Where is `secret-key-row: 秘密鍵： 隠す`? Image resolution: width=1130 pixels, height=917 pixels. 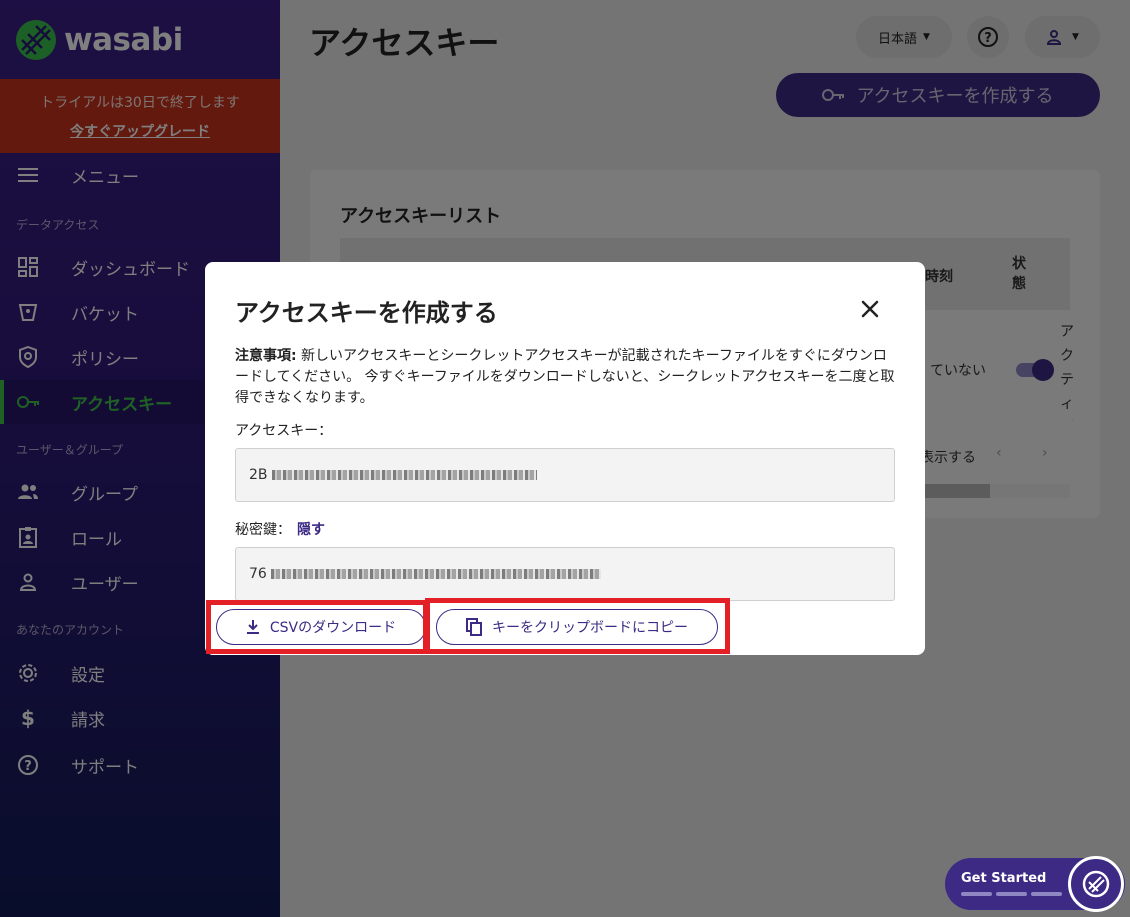 secret-key-row: 秘密鍵： 隠す is located at coordinates (280, 529).